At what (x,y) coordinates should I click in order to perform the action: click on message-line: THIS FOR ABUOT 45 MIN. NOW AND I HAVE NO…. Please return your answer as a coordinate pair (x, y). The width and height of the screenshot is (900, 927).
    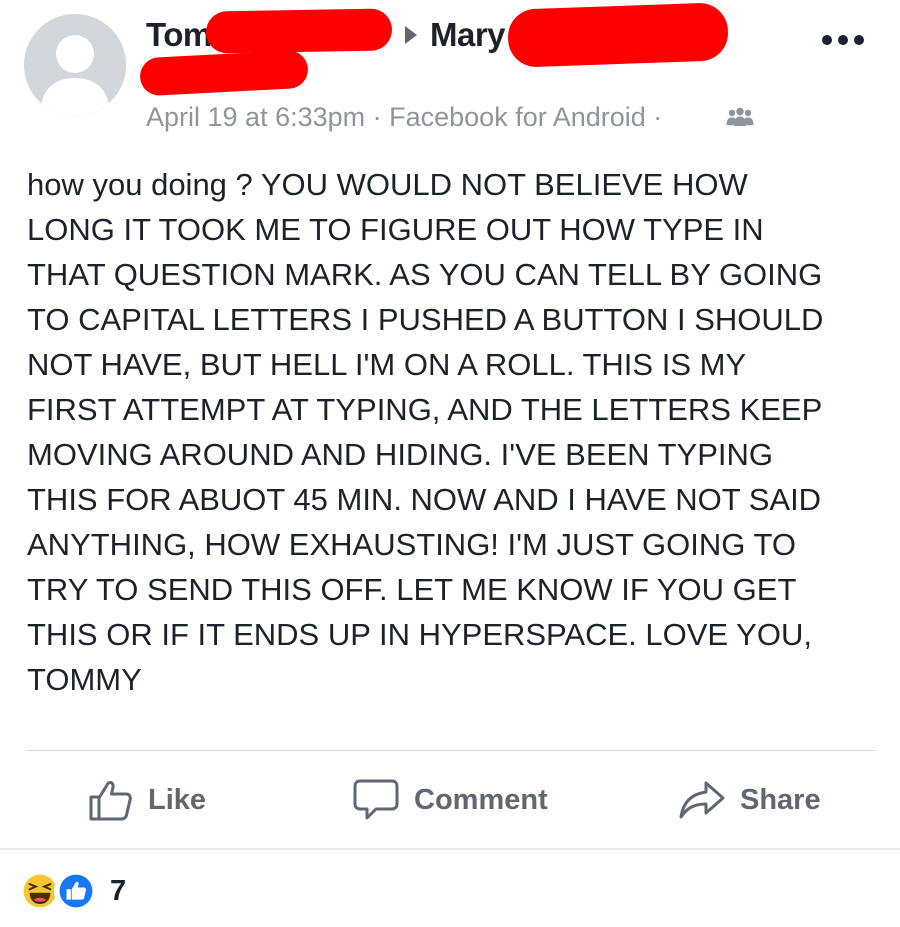
    Looking at the image, I should click on (424, 499).